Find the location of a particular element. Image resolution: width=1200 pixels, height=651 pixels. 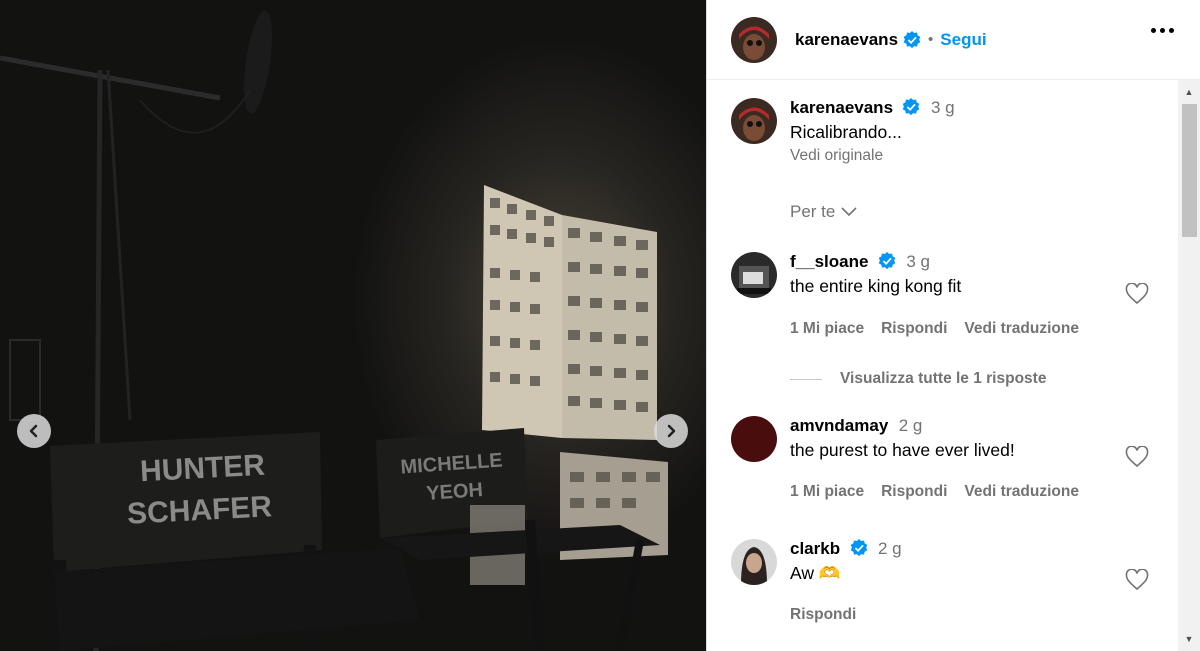

view-replies-button: Visualizza tutte le 1 risposte is located at coordinates (918, 379).